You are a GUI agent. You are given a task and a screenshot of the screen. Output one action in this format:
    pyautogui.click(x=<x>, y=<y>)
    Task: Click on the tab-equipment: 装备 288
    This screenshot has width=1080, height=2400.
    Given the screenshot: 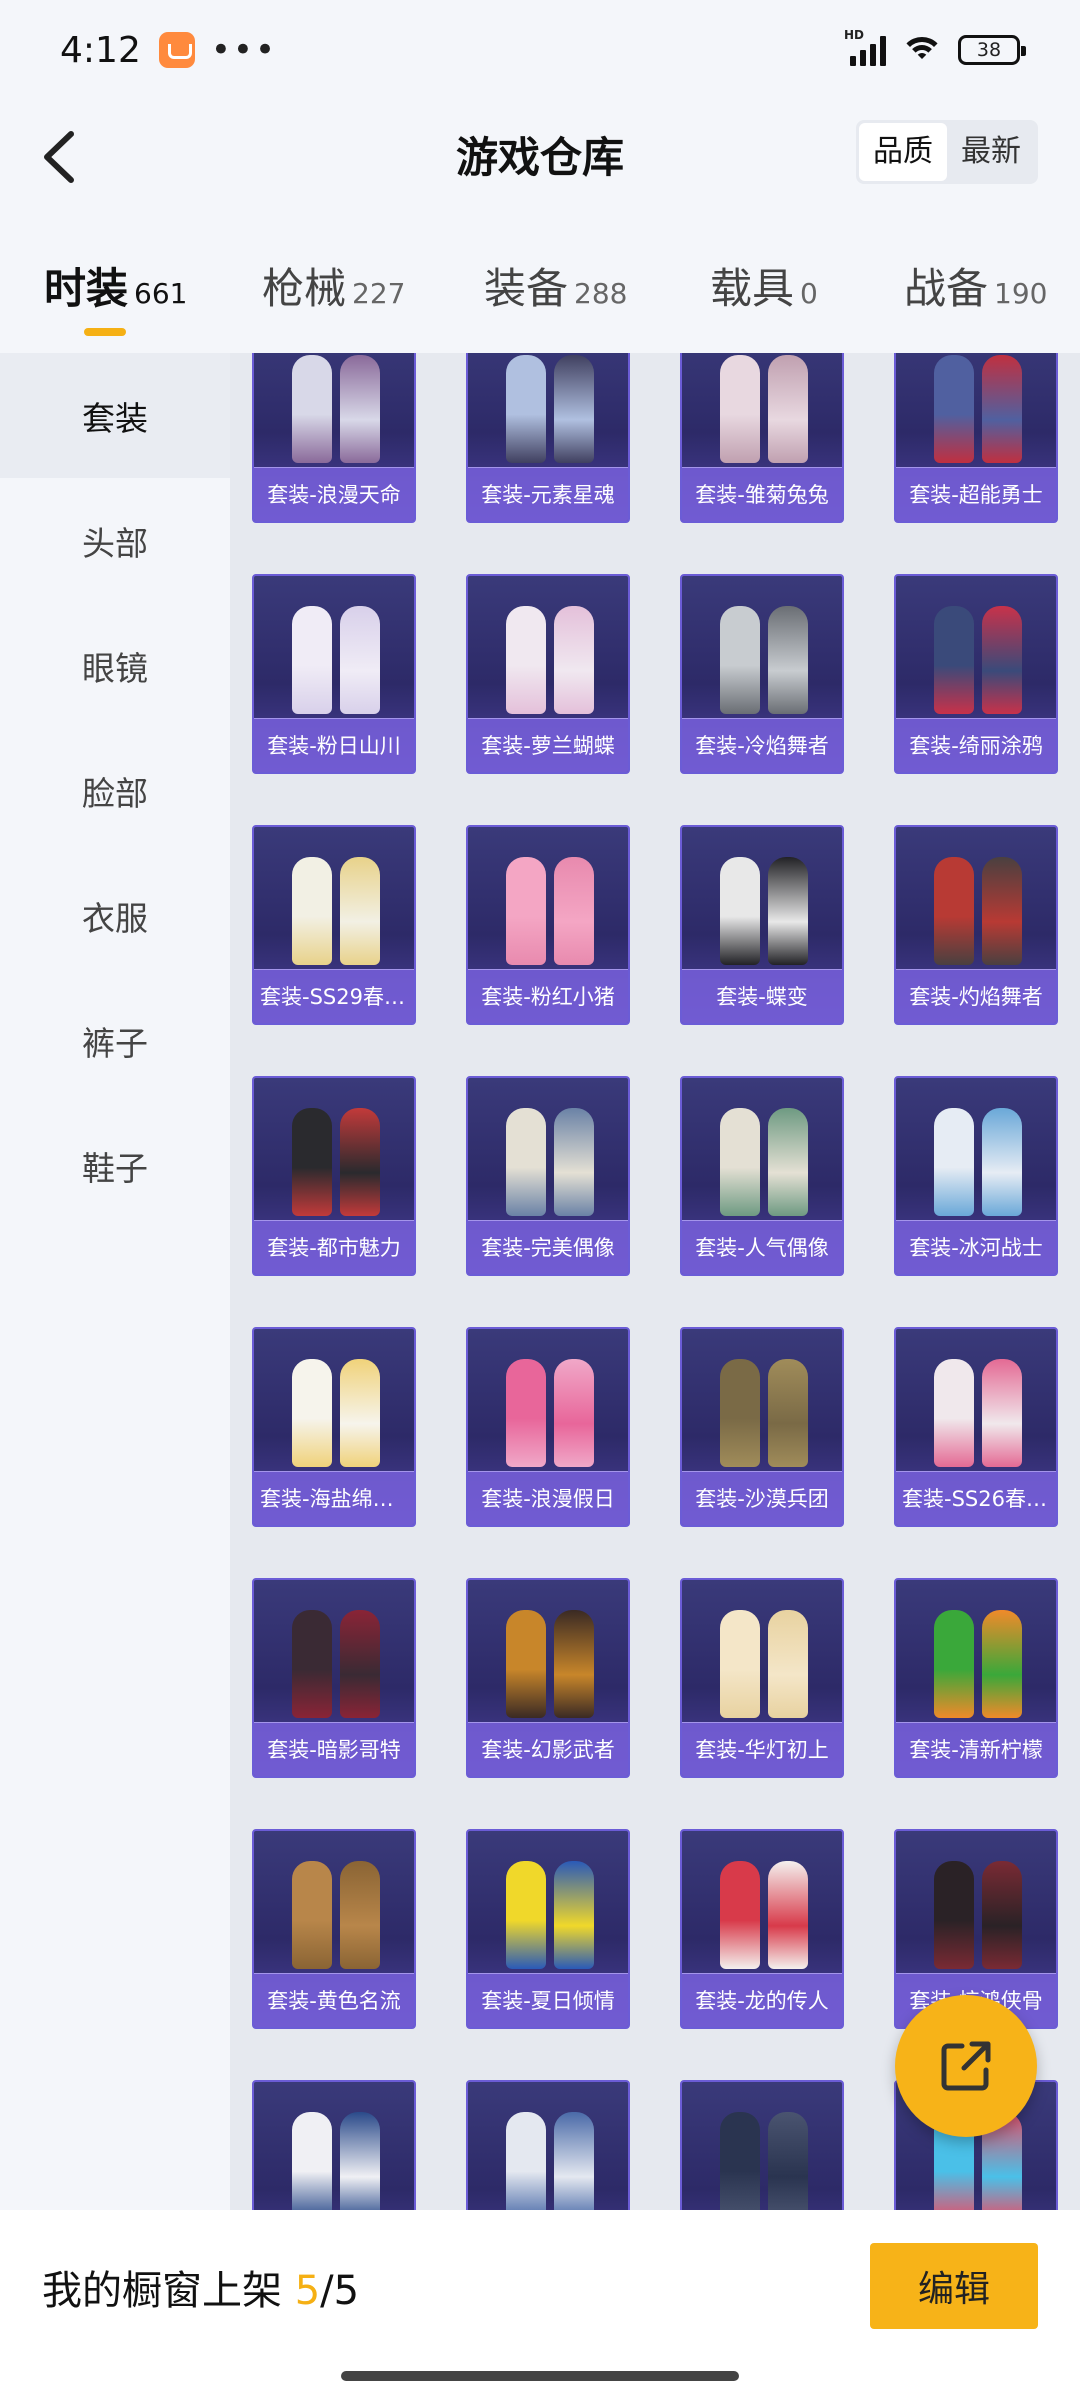 What is the action you would take?
    pyautogui.click(x=555, y=285)
    